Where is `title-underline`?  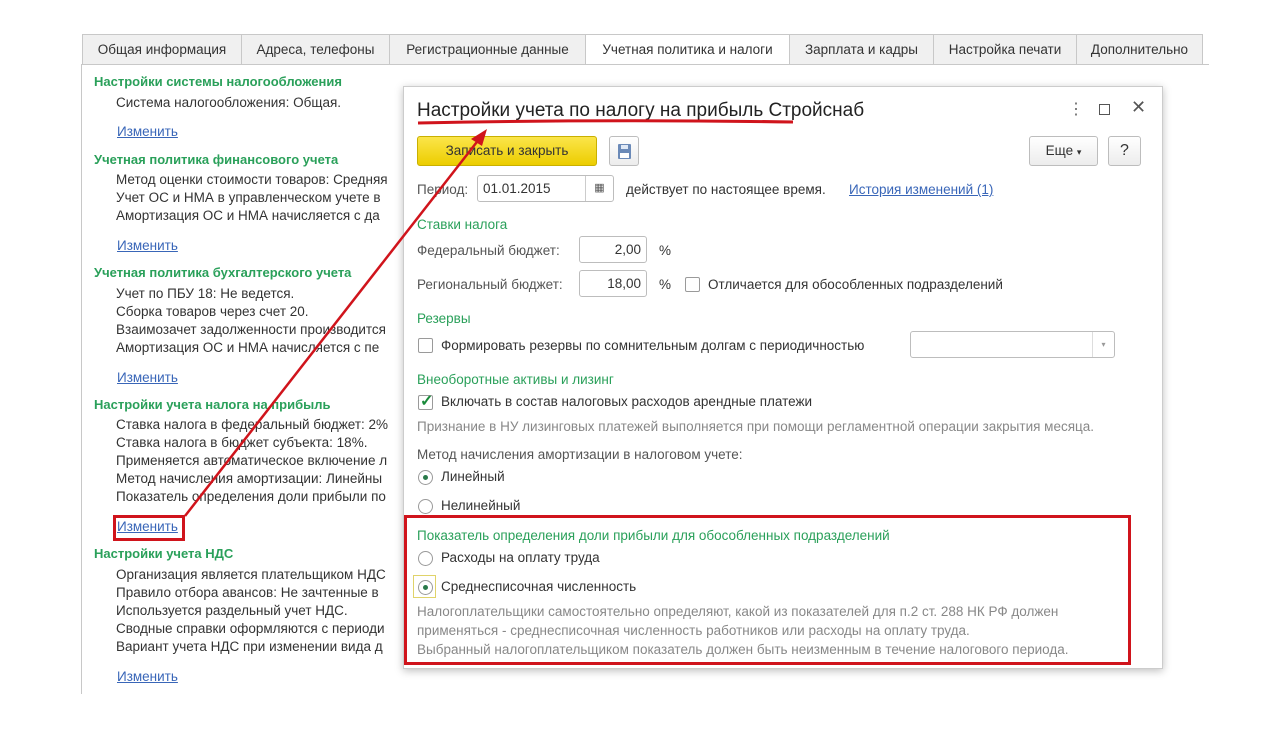
title-underline is located at coordinates (605, 122).